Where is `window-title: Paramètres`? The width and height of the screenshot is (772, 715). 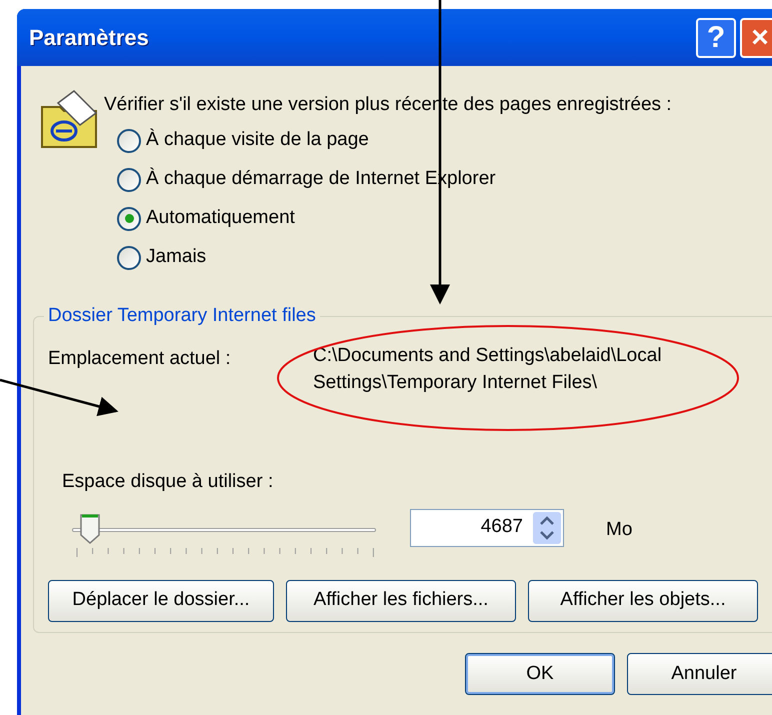
window-title: Paramètres is located at coordinates (89, 38).